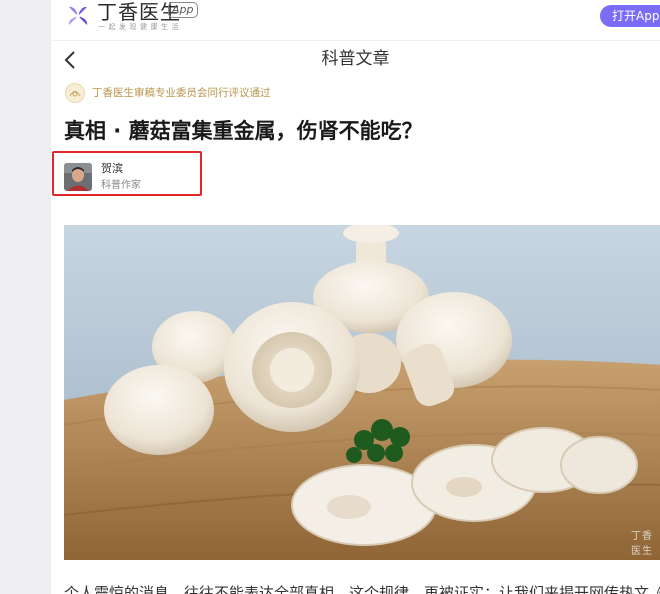  Describe the element at coordinates (78, 177) in the screenshot. I see `author-avatar` at that location.